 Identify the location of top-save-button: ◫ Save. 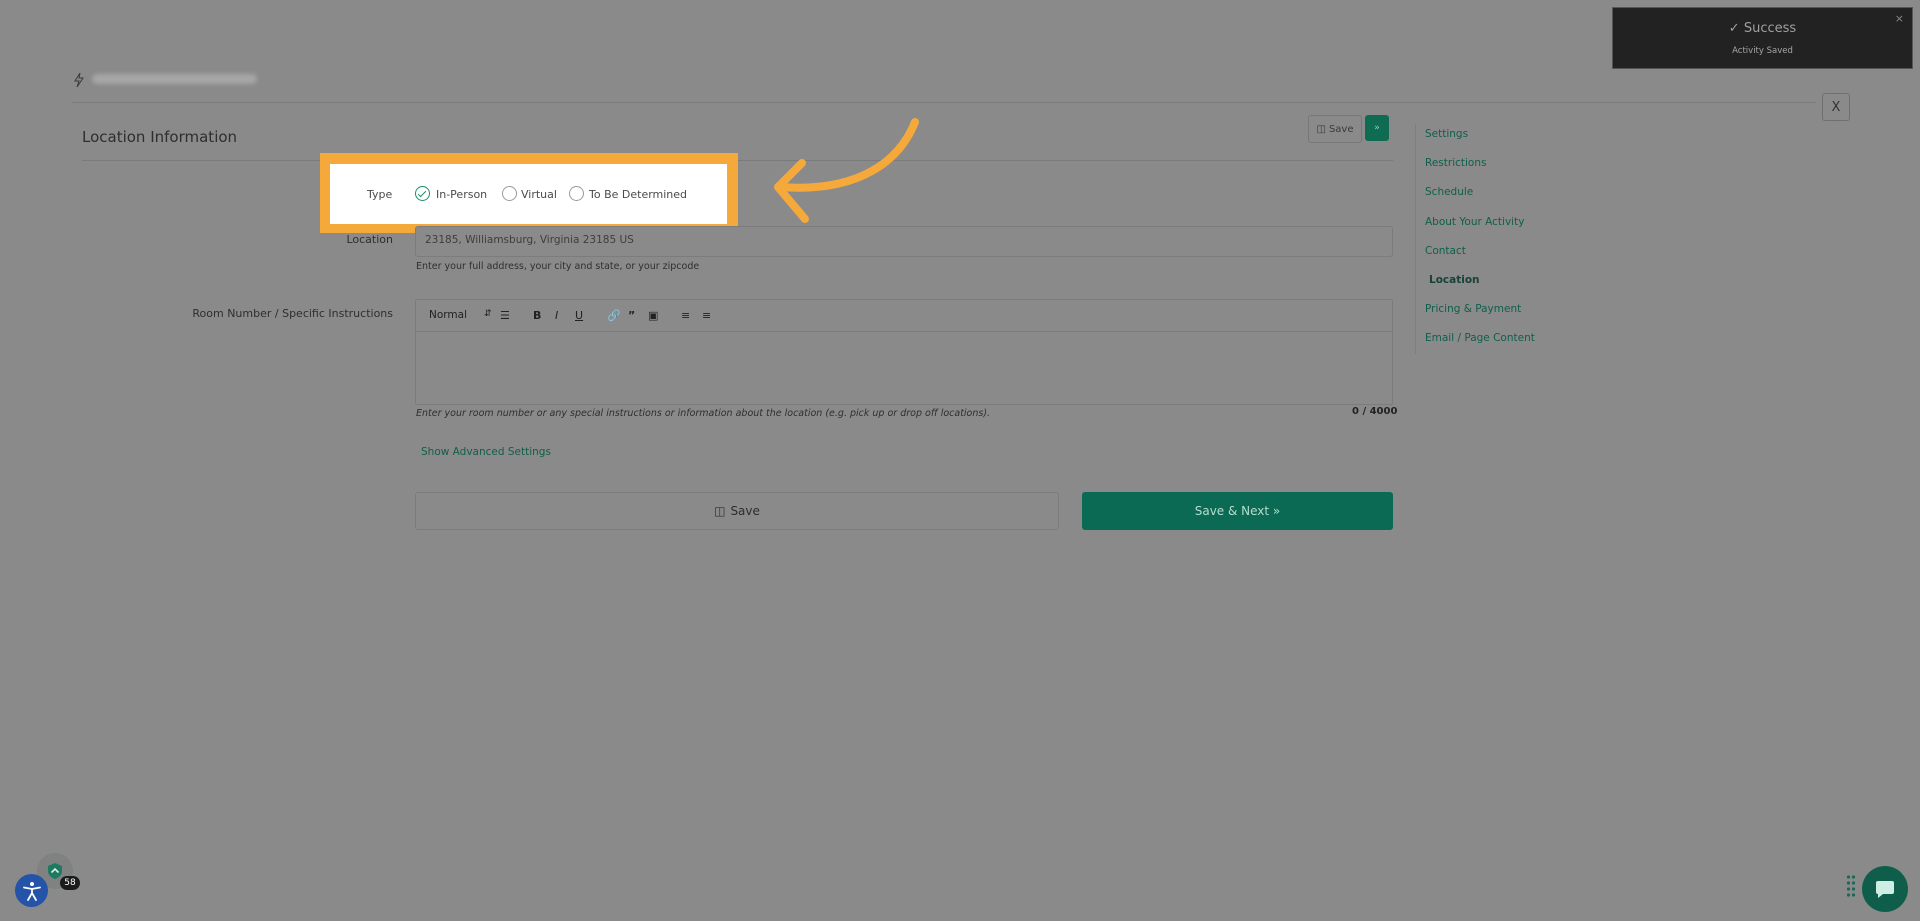
(1335, 129).